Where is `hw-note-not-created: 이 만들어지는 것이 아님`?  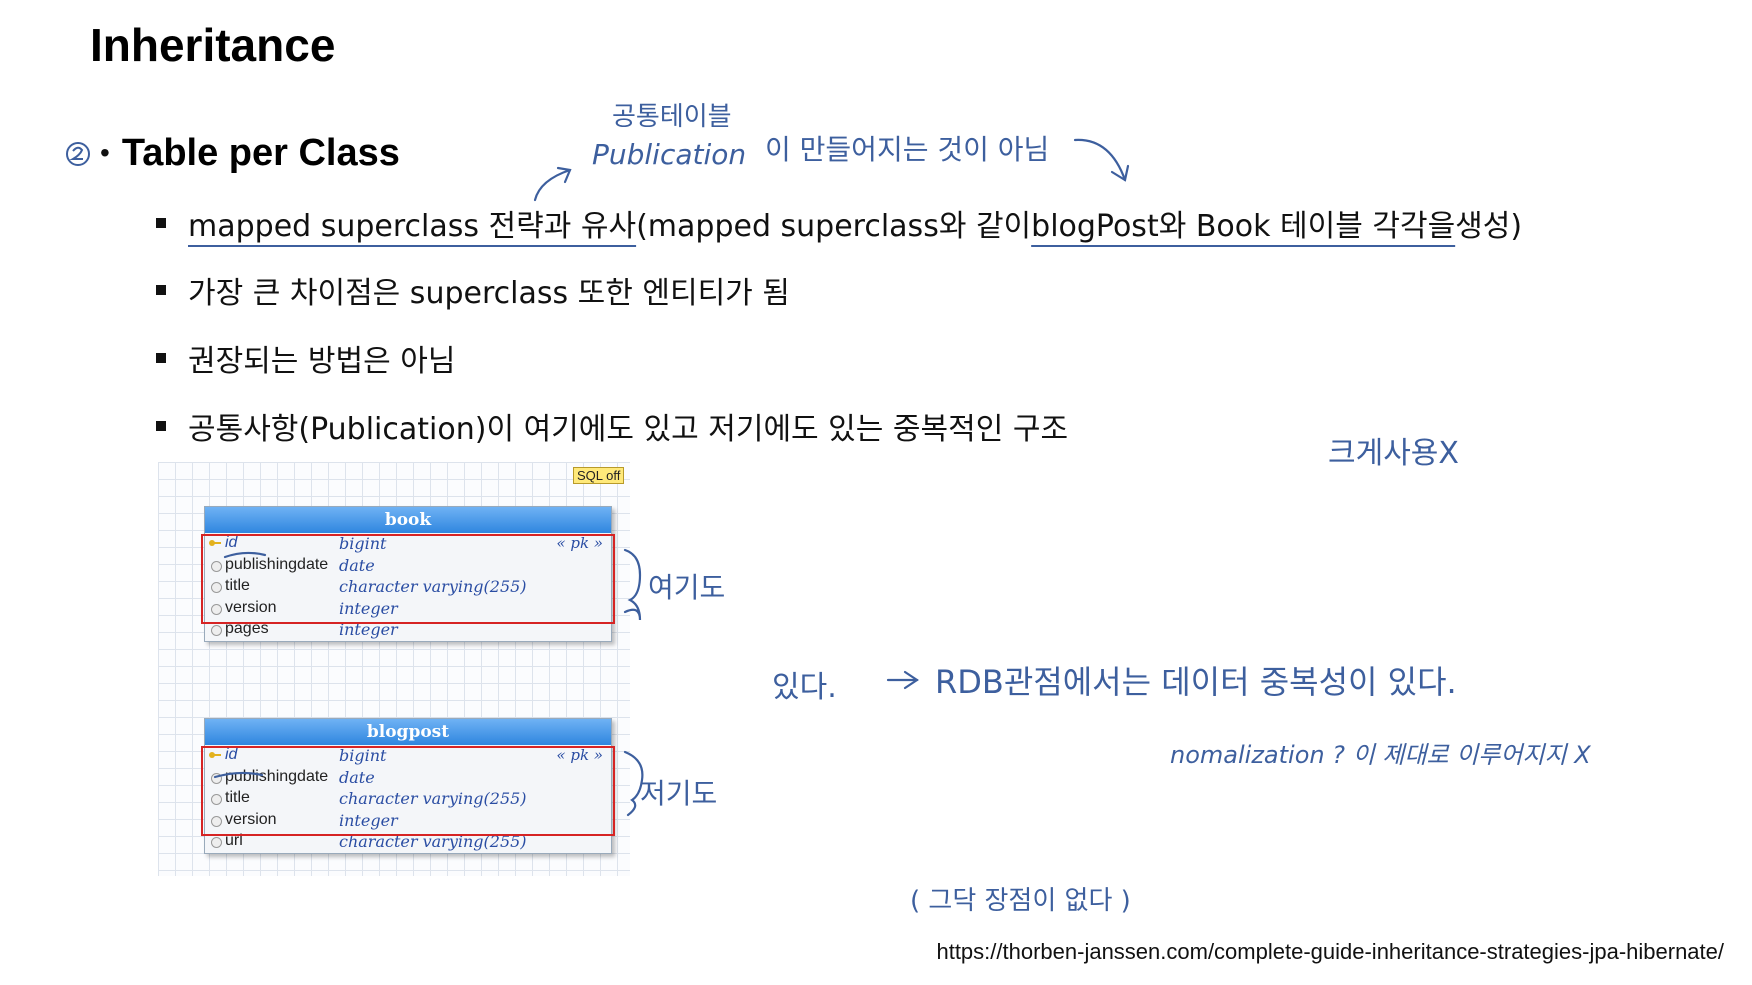
hw-note-not-created: 이 만들어지는 것이 아님 is located at coordinates (907, 149).